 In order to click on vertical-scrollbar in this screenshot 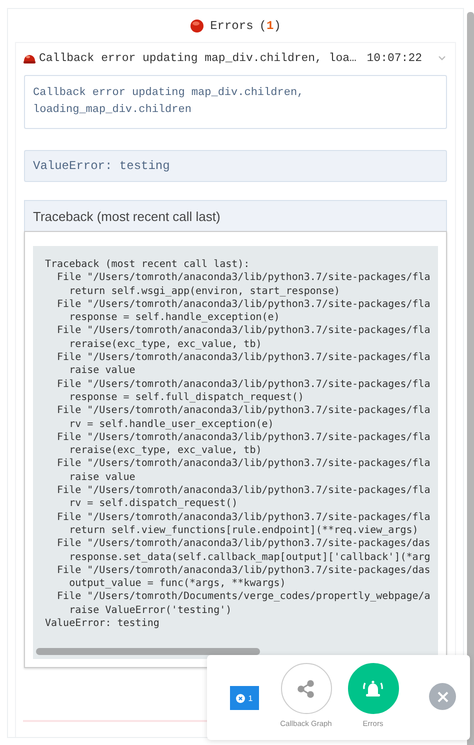, I will do `click(470, 378)`.